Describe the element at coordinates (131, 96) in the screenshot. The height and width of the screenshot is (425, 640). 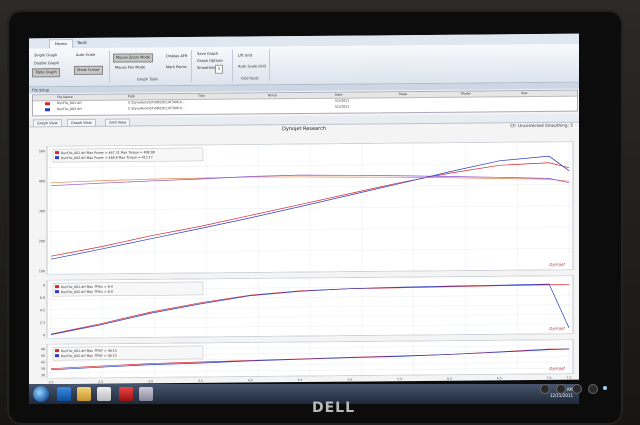
I see `column-header-path: Path` at that location.